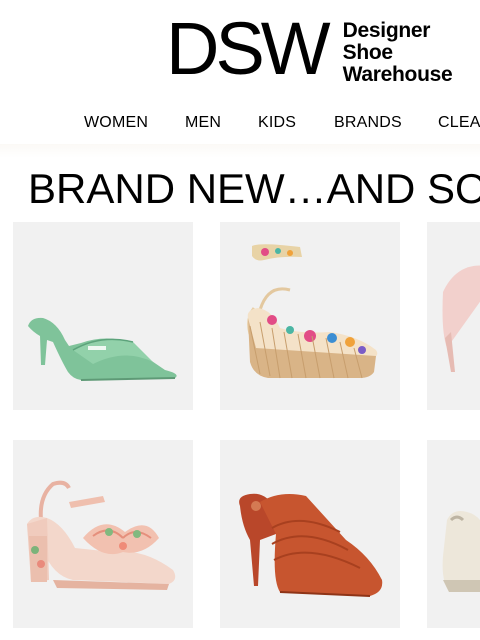  What do you see at coordinates (461, 551) in the screenshot?
I see `cream-sneaker-image` at bounding box center [461, 551].